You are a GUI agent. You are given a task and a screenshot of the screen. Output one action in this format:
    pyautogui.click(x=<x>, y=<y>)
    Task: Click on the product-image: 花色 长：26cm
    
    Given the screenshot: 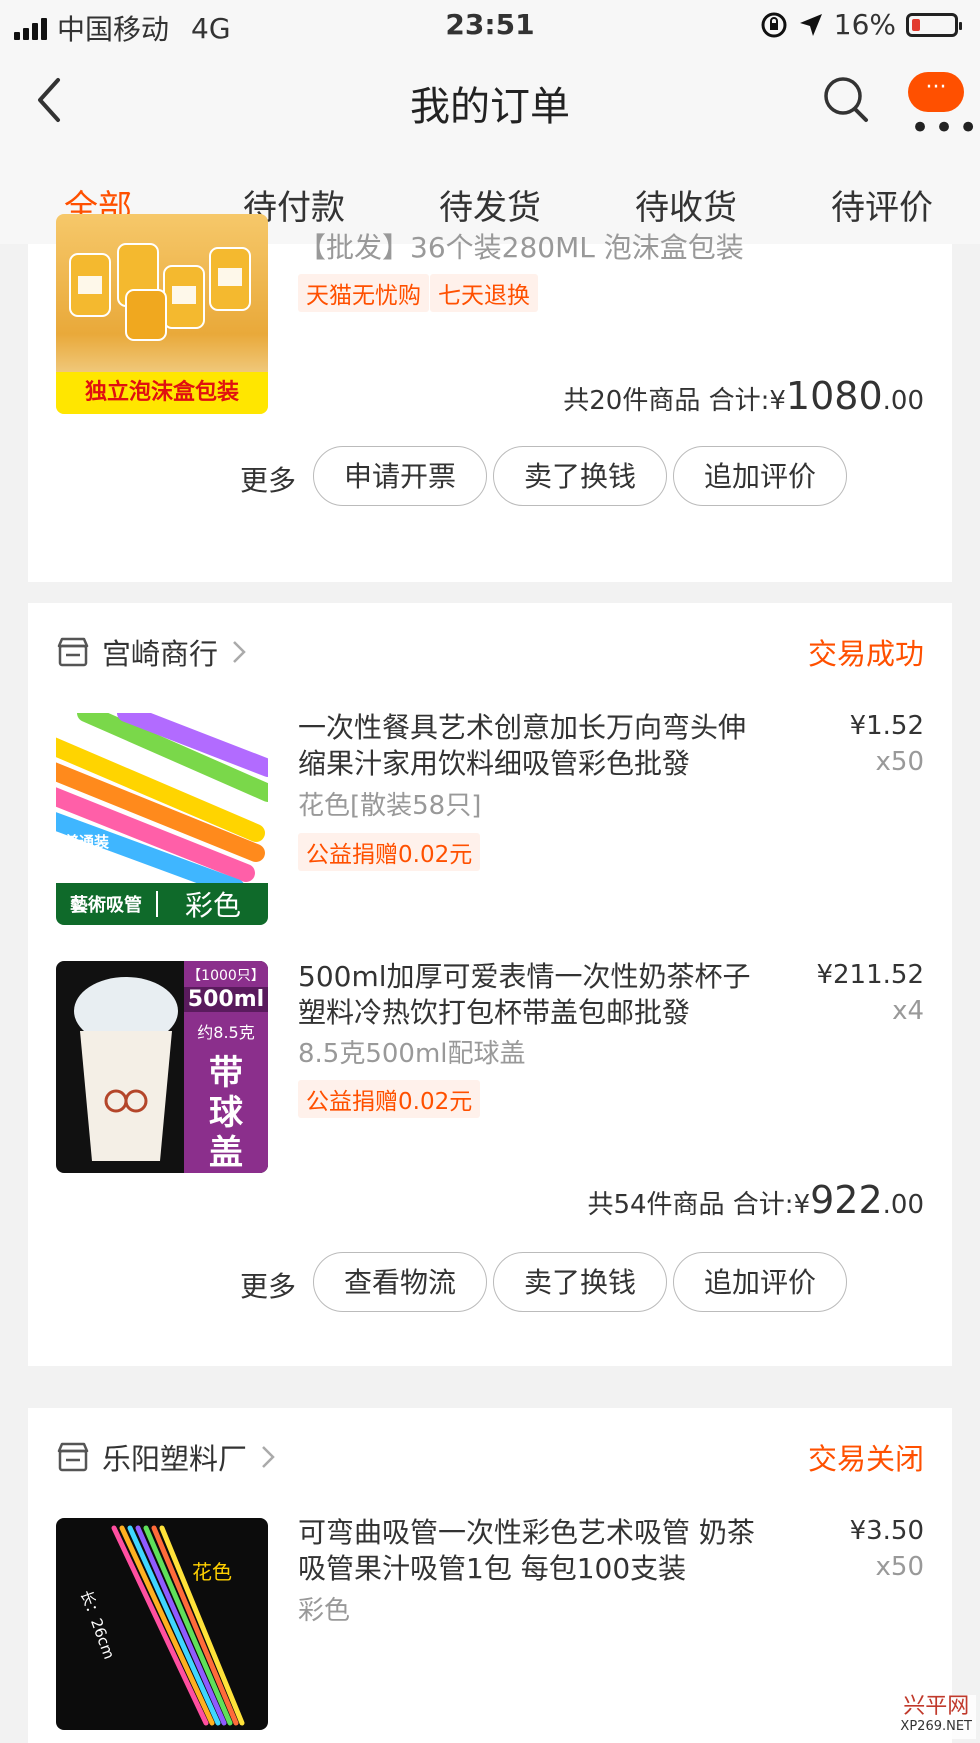 What is the action you would take?
    pyautogui.click(x=162, y=1624)
    